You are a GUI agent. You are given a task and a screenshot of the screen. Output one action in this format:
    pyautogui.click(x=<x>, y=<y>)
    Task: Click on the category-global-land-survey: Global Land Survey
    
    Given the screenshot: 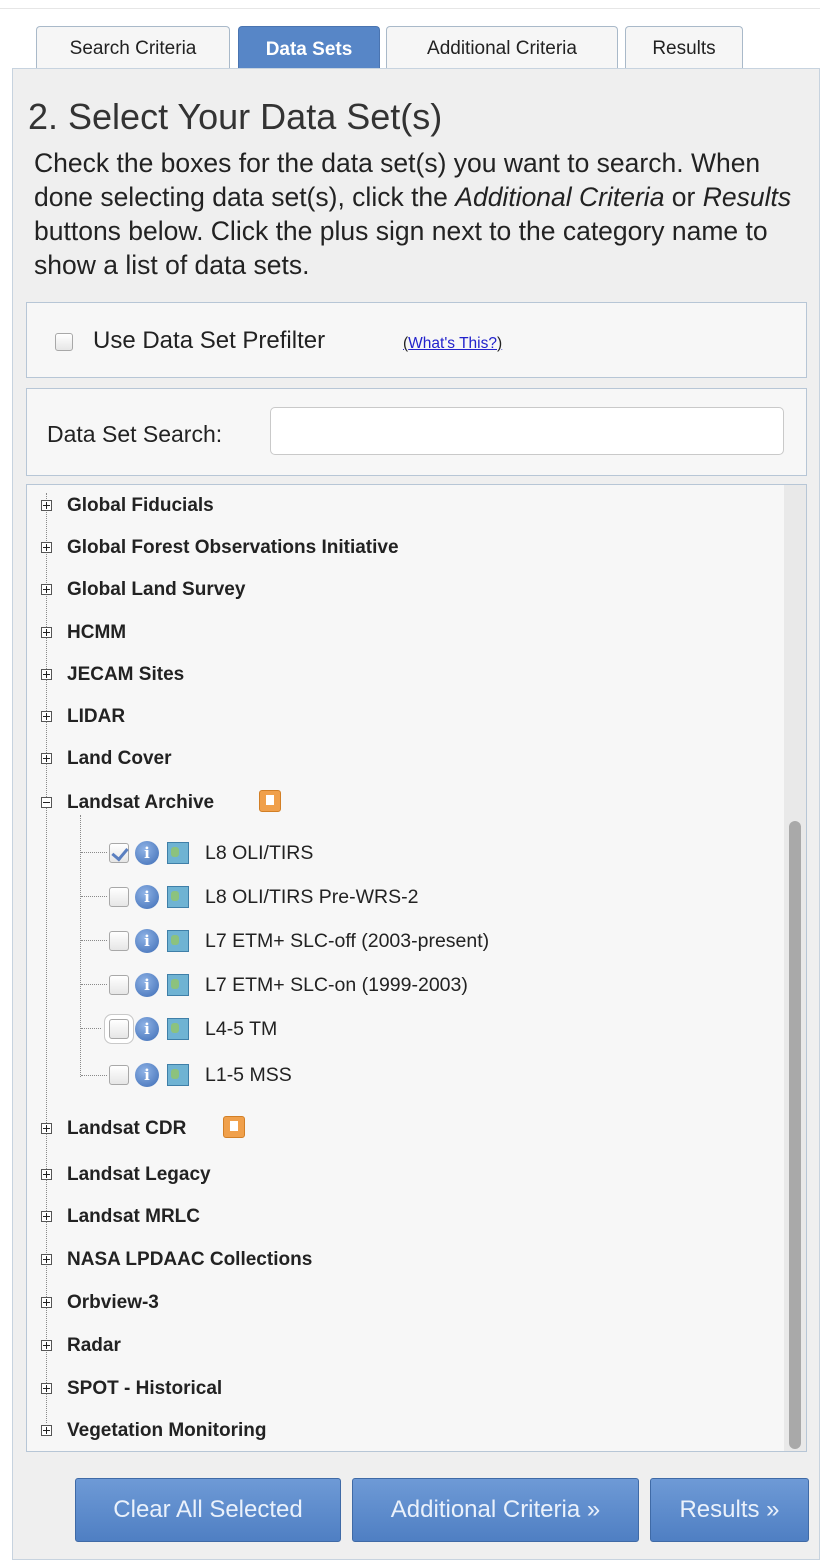 What is the action you would take?
    pyautogui.click(x=397, y=591)
    